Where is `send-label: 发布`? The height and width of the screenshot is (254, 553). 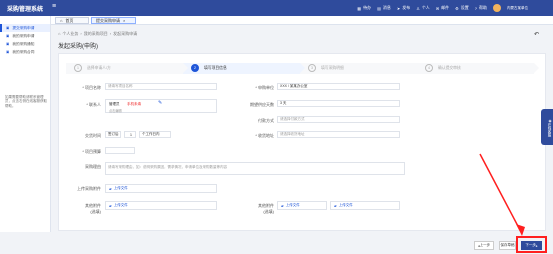 send-label: 发布 is located at coordinates (406, 7).